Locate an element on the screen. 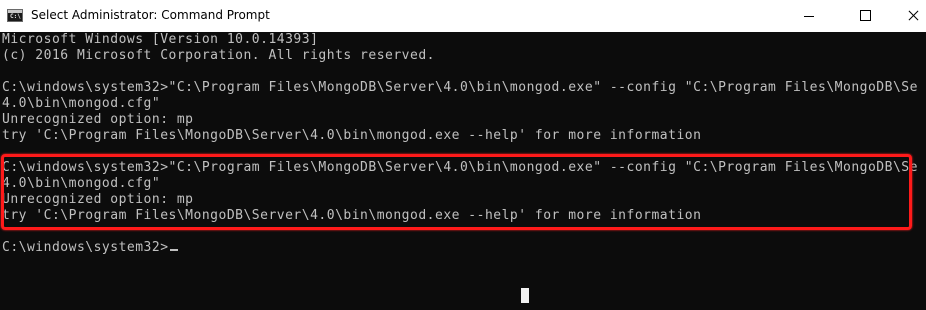  close-icon is located at coordinates (908, 16).